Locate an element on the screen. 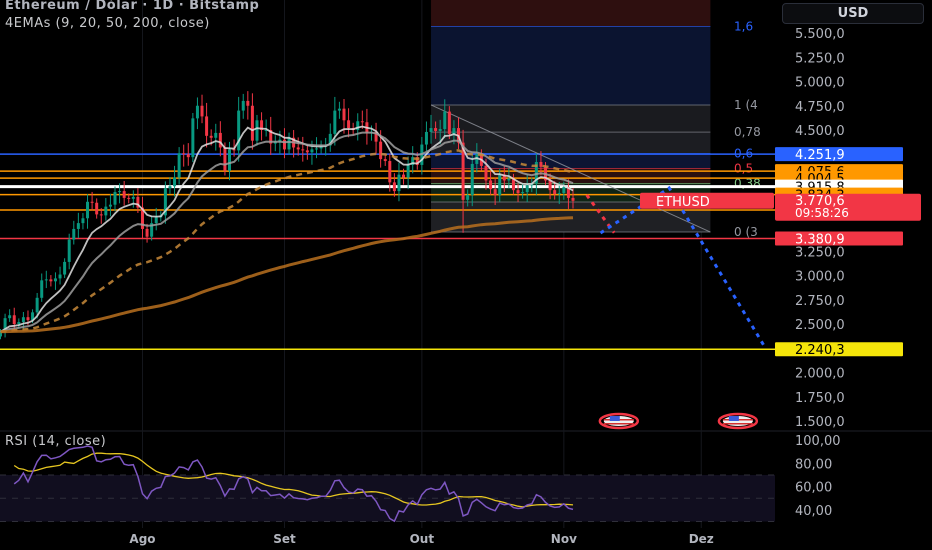 The image size is (932, 550). y-axis-label: 3.000,0 is located at coordinates (820, 277).